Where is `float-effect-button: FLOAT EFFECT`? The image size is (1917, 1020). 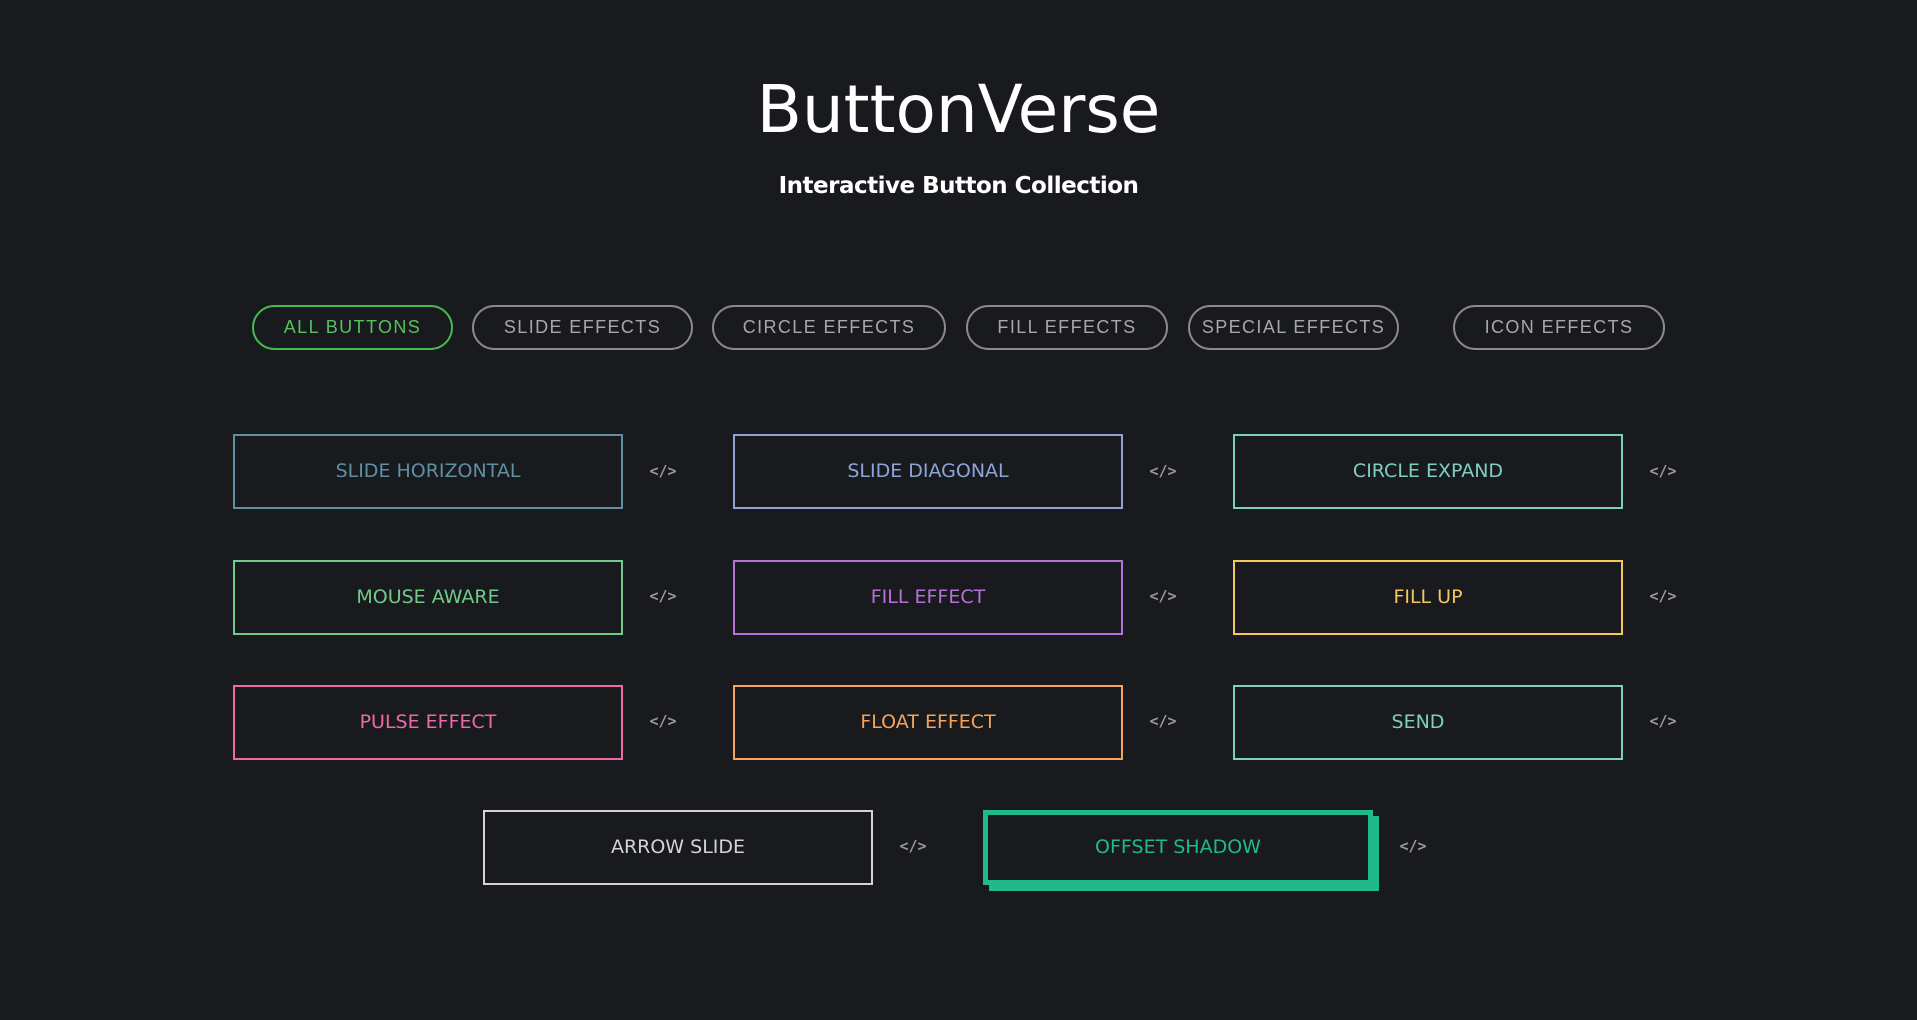
float-effect-button: FLOAT EFFECT is located at coordinates (928, 722).